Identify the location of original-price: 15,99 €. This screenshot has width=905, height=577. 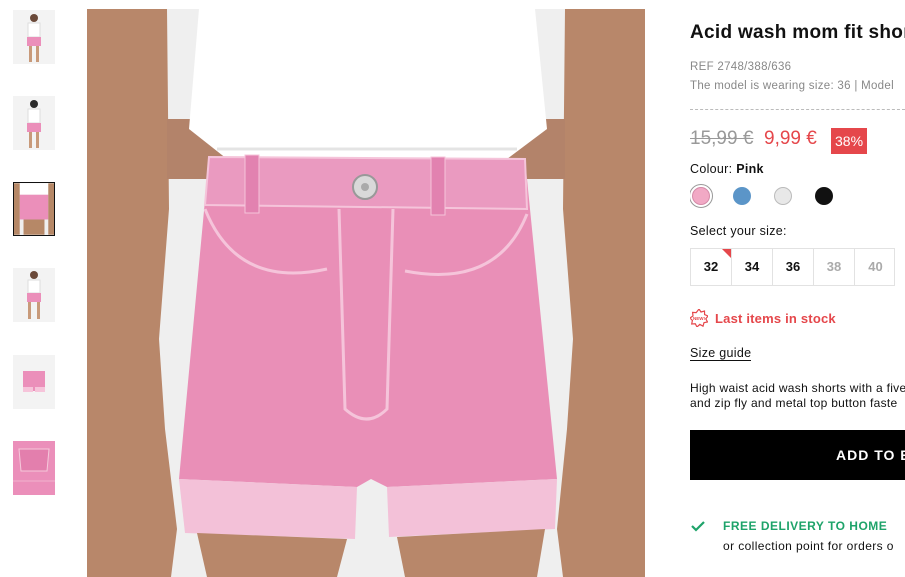
(722, 138).